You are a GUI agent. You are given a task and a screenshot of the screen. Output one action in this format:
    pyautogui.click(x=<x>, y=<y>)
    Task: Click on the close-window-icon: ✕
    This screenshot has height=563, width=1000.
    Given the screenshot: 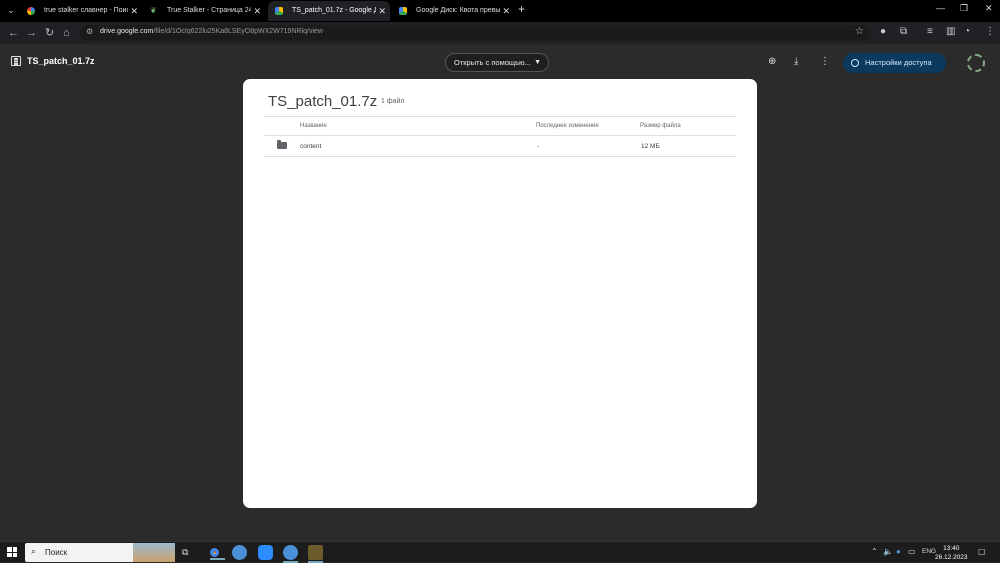 What is the action you would take?
    pyautogui.click(x=989, y=8)
    